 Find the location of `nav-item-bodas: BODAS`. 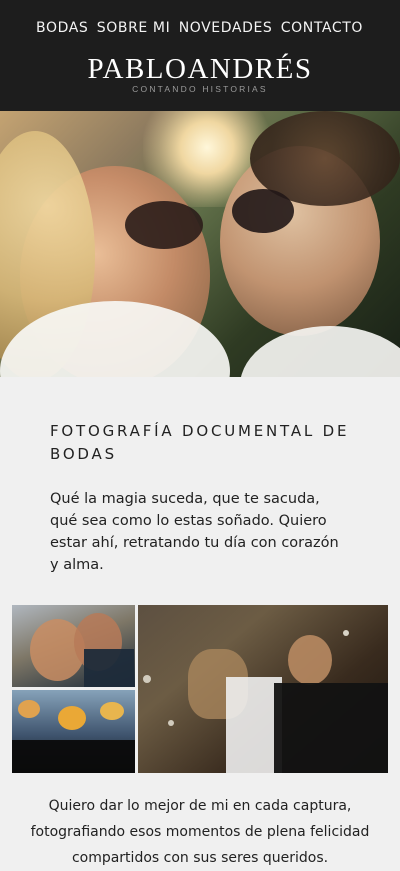

nav-item-bodas: BODAS is located at coordinates (62, 28).